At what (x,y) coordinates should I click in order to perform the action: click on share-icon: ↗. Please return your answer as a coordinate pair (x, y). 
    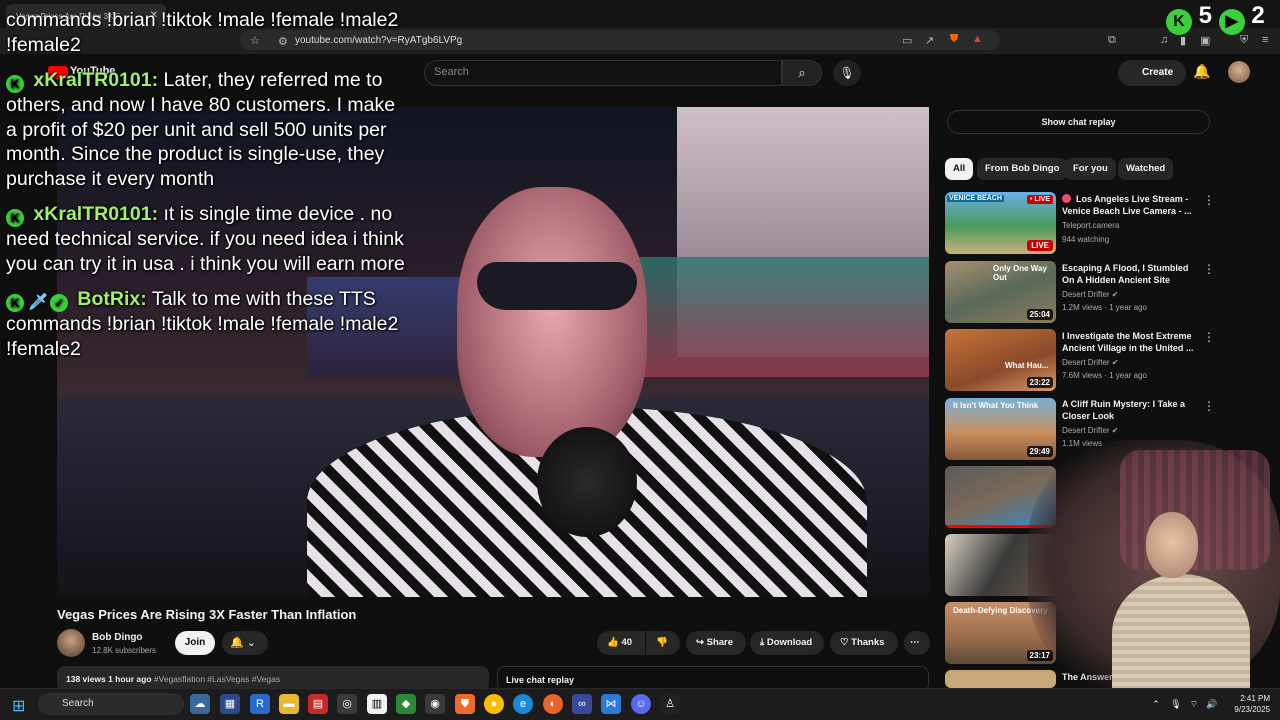
    Looking at the image, I should click on (929, 40).